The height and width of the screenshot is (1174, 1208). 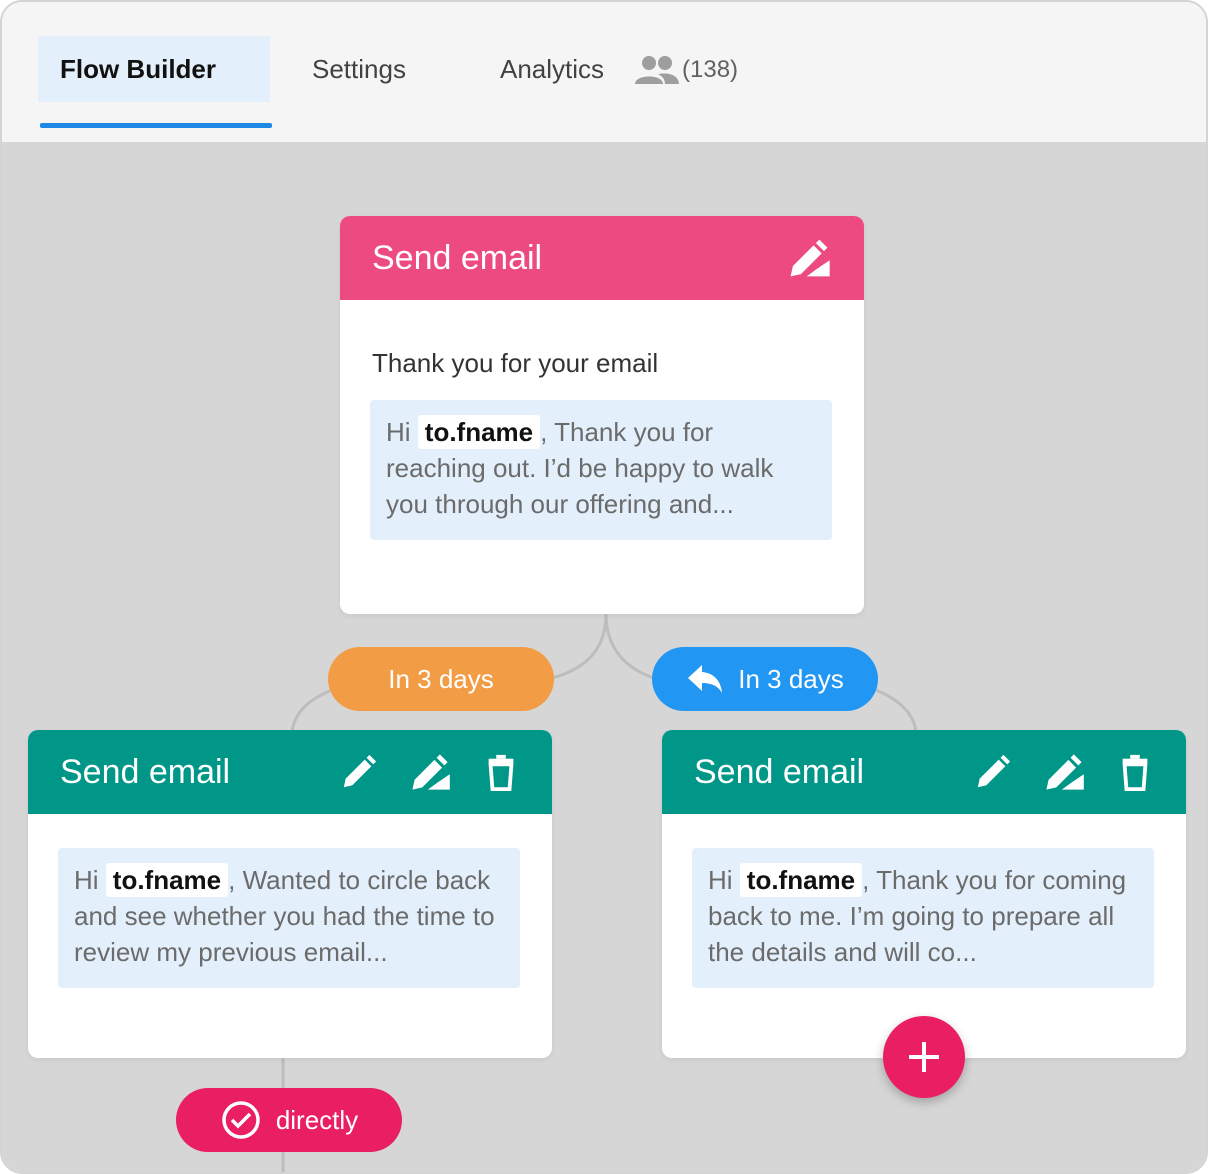 What do you see at coordinates (156, 125) in the screenshot?
I see `active-tab-indicator` at bounding box center [156, 125].